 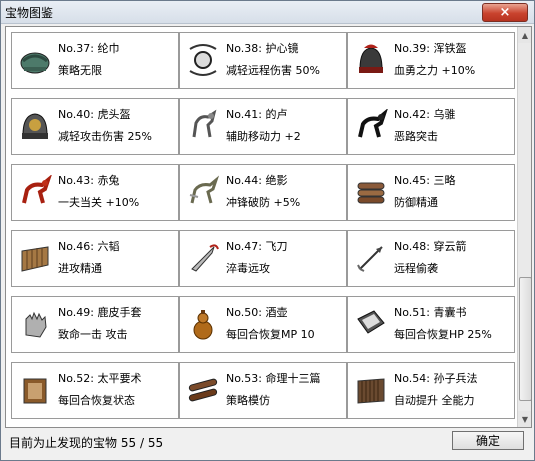 What do you see at coordinates (276, 312) in the screenshot?
I see `treasure-name: 酒壶` at bounding box center [276, 312].